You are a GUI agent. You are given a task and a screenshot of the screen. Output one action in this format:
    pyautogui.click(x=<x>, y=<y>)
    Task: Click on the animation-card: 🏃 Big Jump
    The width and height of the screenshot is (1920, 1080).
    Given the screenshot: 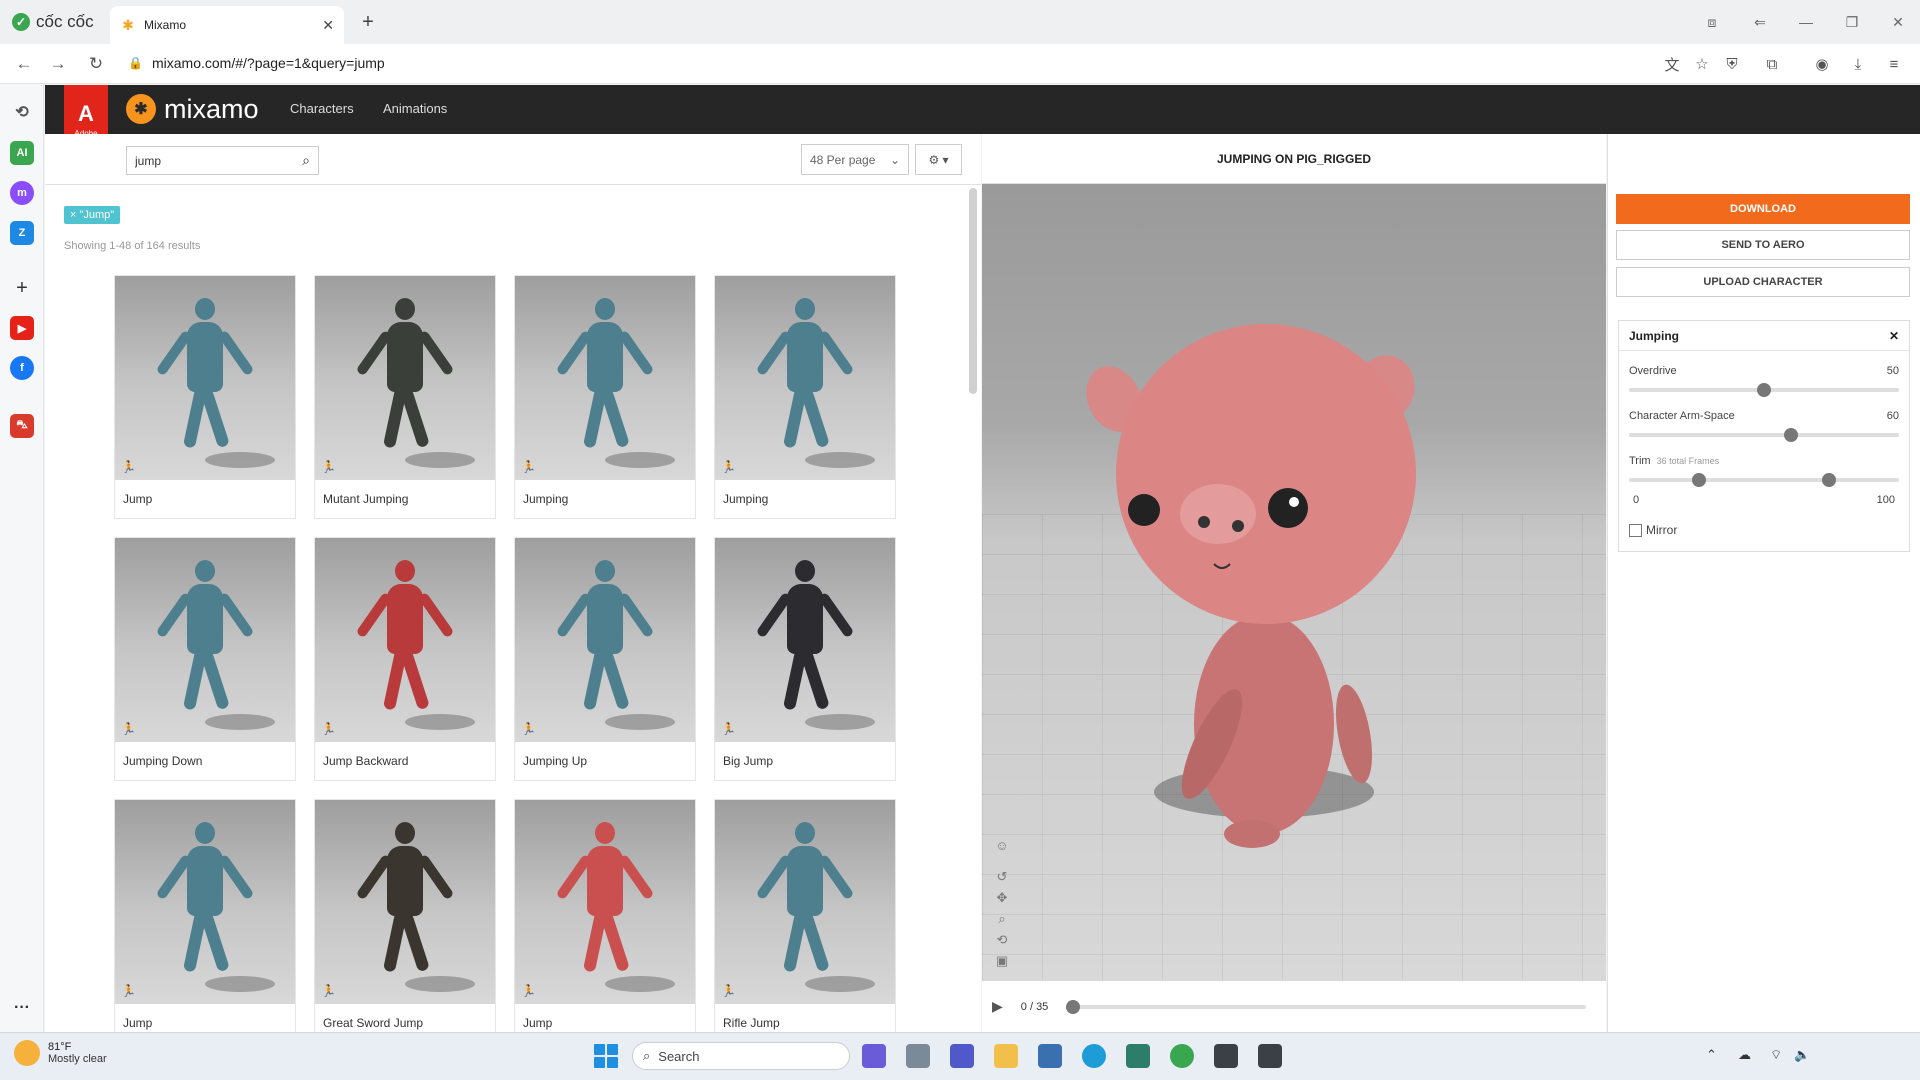 What is the action you would take?
    pyautogui.click(x=805, y=659)
    